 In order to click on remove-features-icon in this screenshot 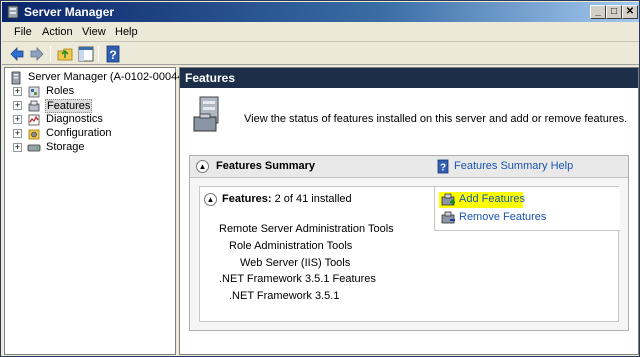, I will do `click(448, 217)`.